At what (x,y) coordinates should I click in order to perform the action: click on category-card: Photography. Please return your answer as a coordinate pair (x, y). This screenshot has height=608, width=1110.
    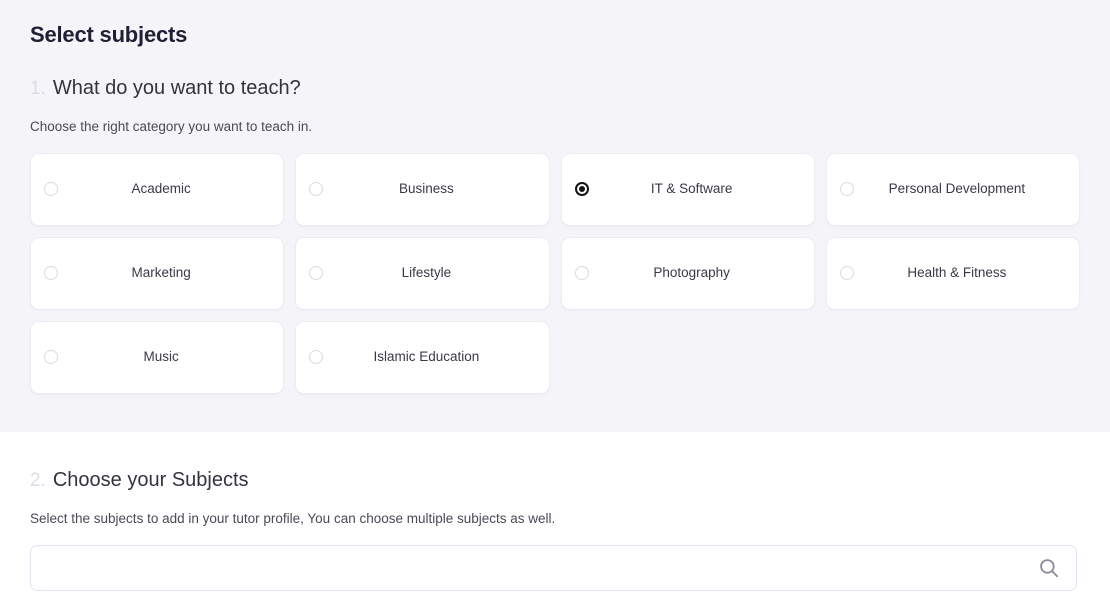
    Looking at the image, I should click on (687, 273).